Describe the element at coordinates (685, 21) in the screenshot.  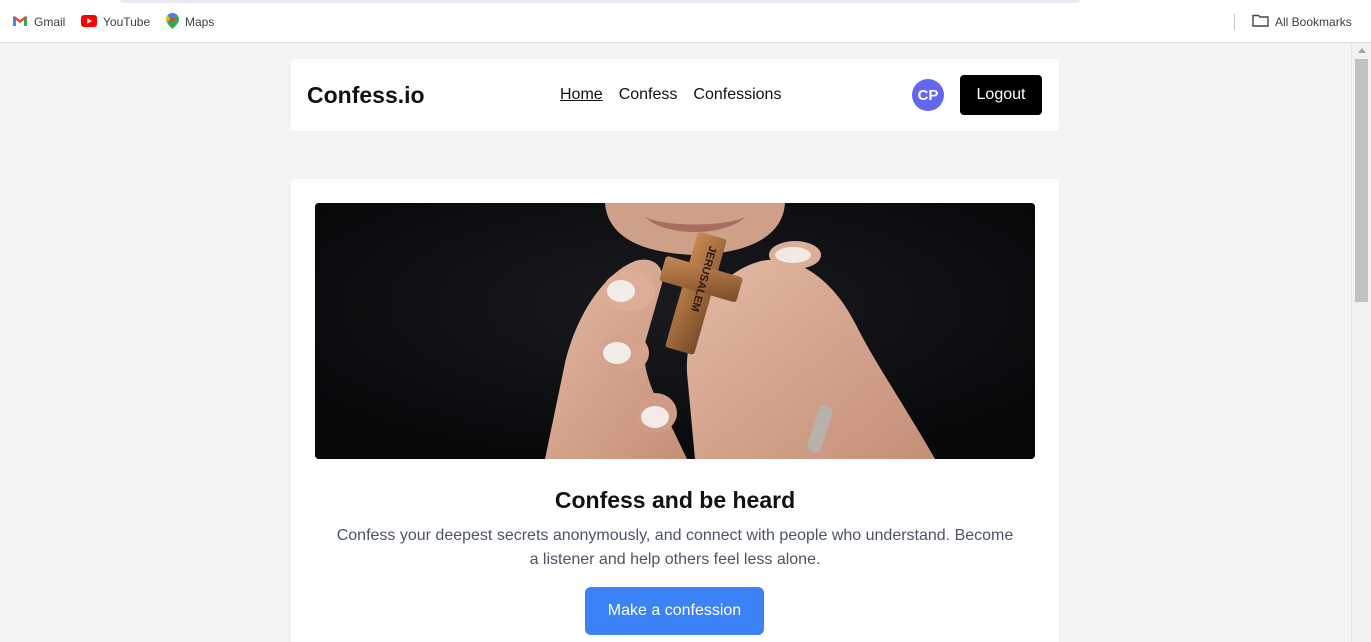
I see `bookmarks-bar: Gmail YouTube Maps All Bookmarks` at that location.